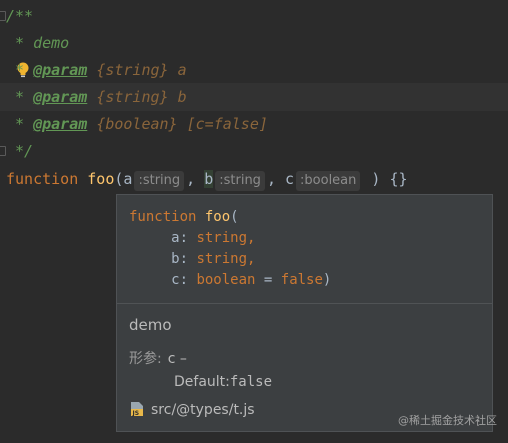 This screenshot has width=508, height=443. What do you see at coordinates (251, 382) in the screenshot?
I see `default-value: false` at bounding box center [251, 382].